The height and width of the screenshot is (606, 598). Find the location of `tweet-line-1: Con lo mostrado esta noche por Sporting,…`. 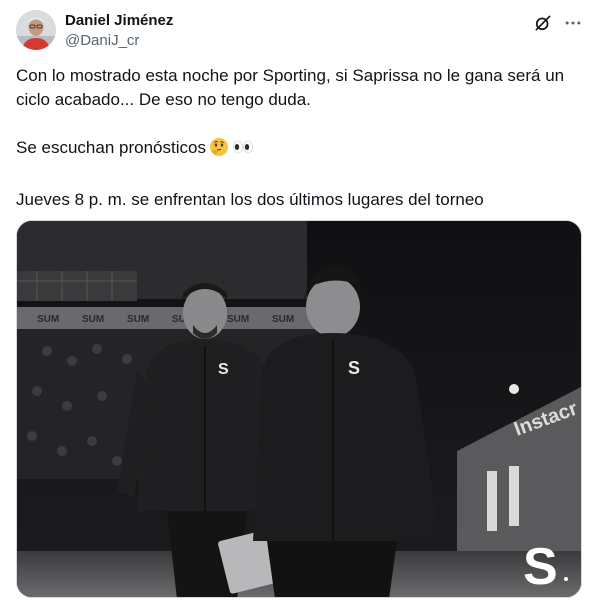

tweet-line-1: Con lo mostrado esta noche por Sporting,… is located at coordinates (290, 87).